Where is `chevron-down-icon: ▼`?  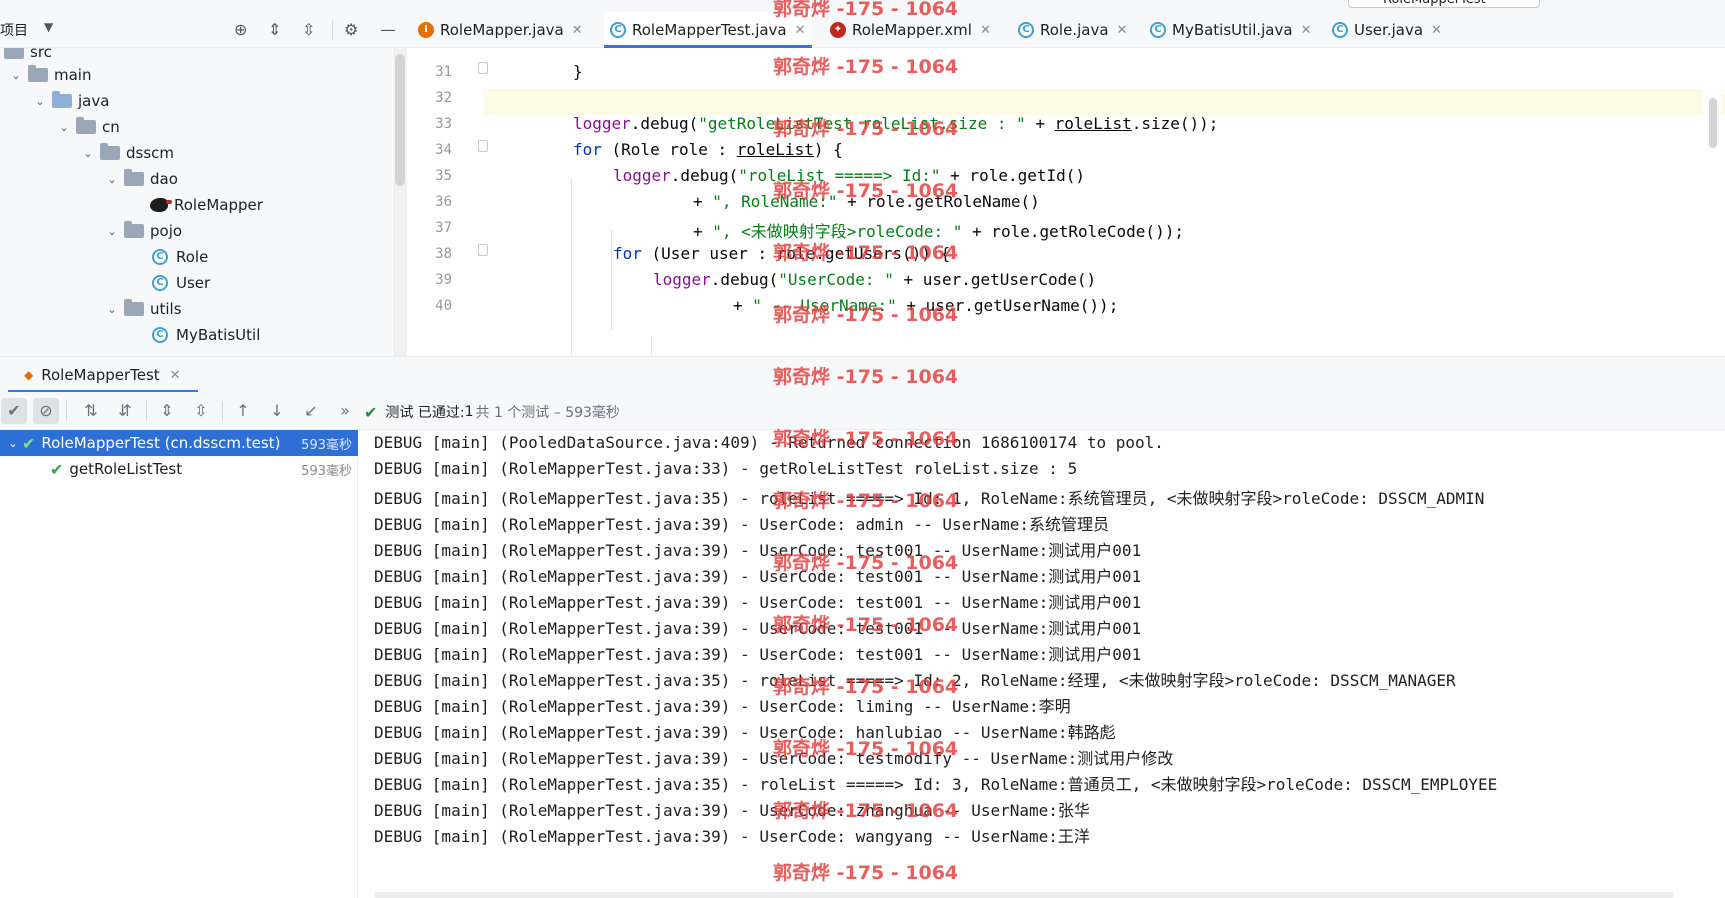
chevron-down-icon: ▼ is located at coordinates (48, 27).